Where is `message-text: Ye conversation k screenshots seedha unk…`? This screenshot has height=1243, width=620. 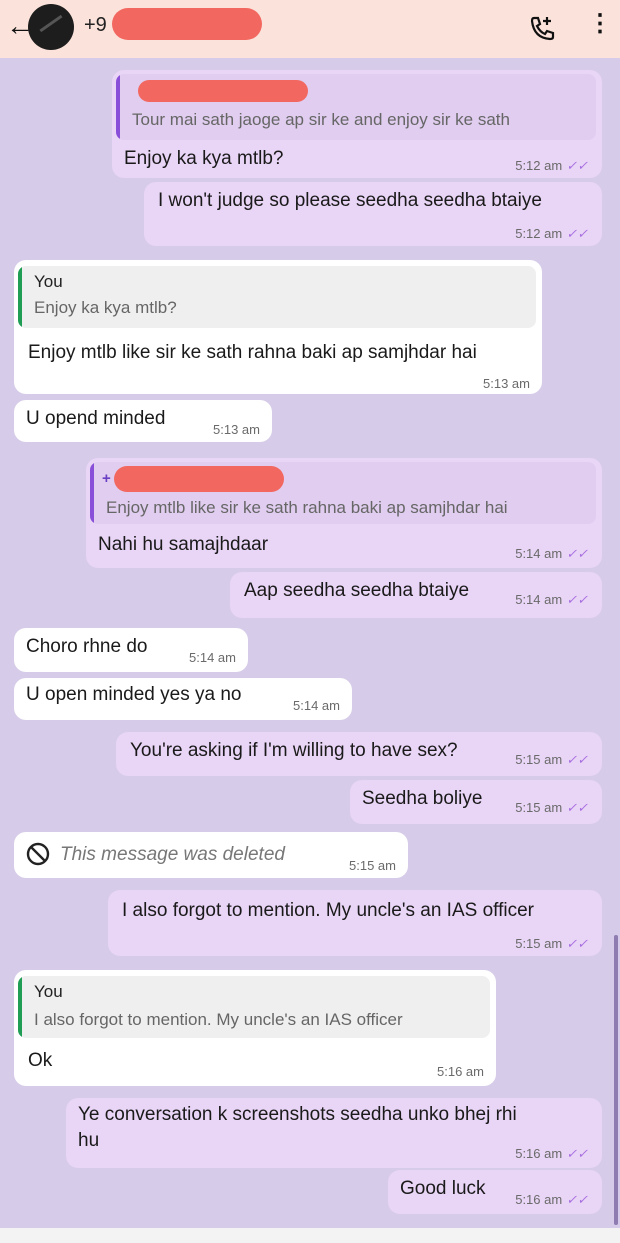 message-text: Ye conversation k screenshots seedha unk… is located at coordinates (297, 1114).